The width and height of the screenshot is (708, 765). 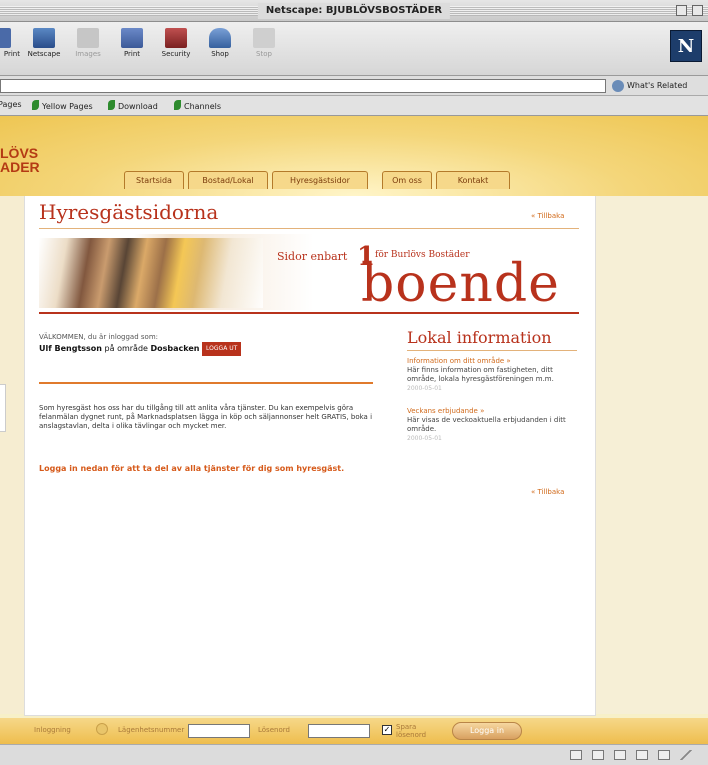 What do you see at coordinates (220, 49) in the screenshot?
I see `toolbar-button-shop: Shop` at bounding box center [220, 49].